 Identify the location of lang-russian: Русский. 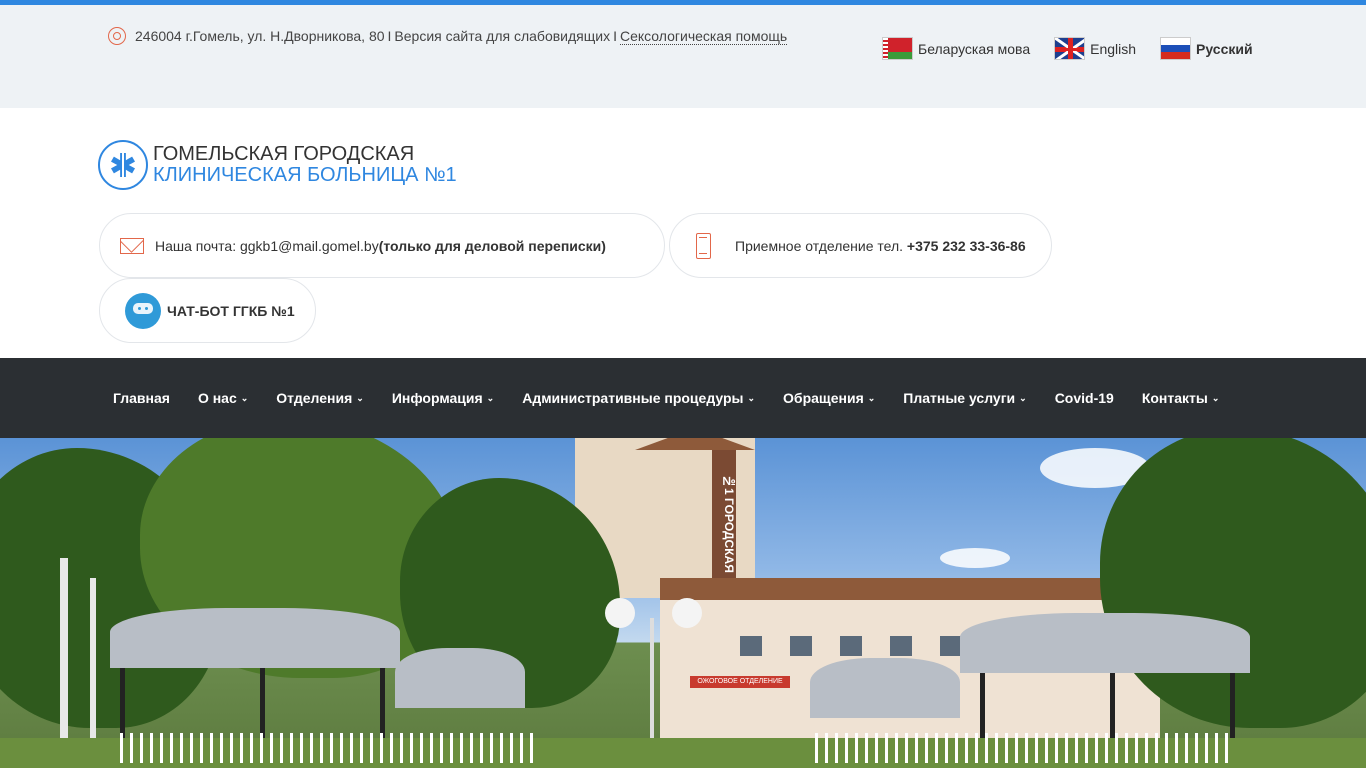
(1206, 48).